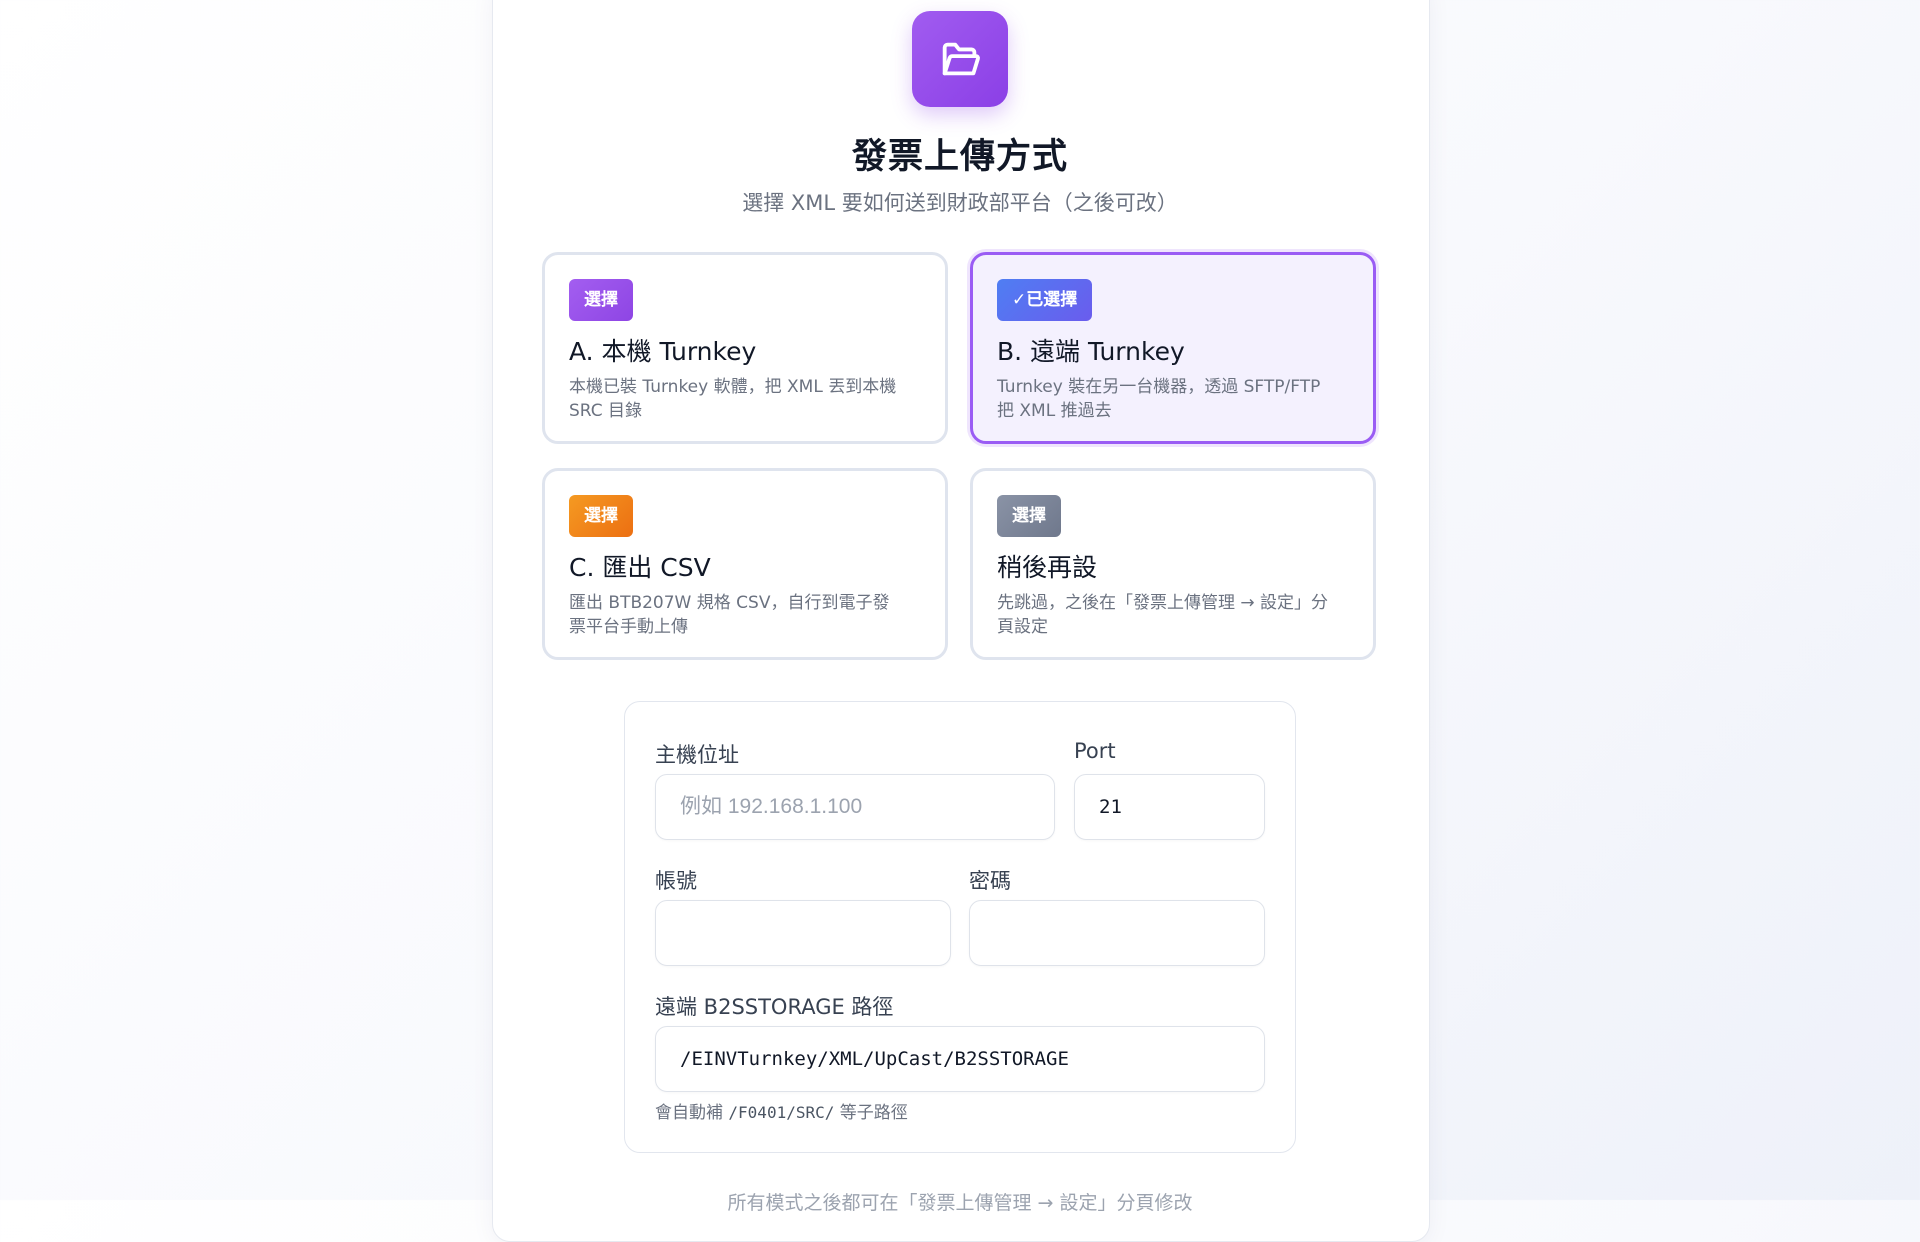  Describe the element at coordinates (1163, 615) in the screenshot. I see `option-description: 先跳過，之後在「發票上傳管理 → 設定」分頁設定` at that location.